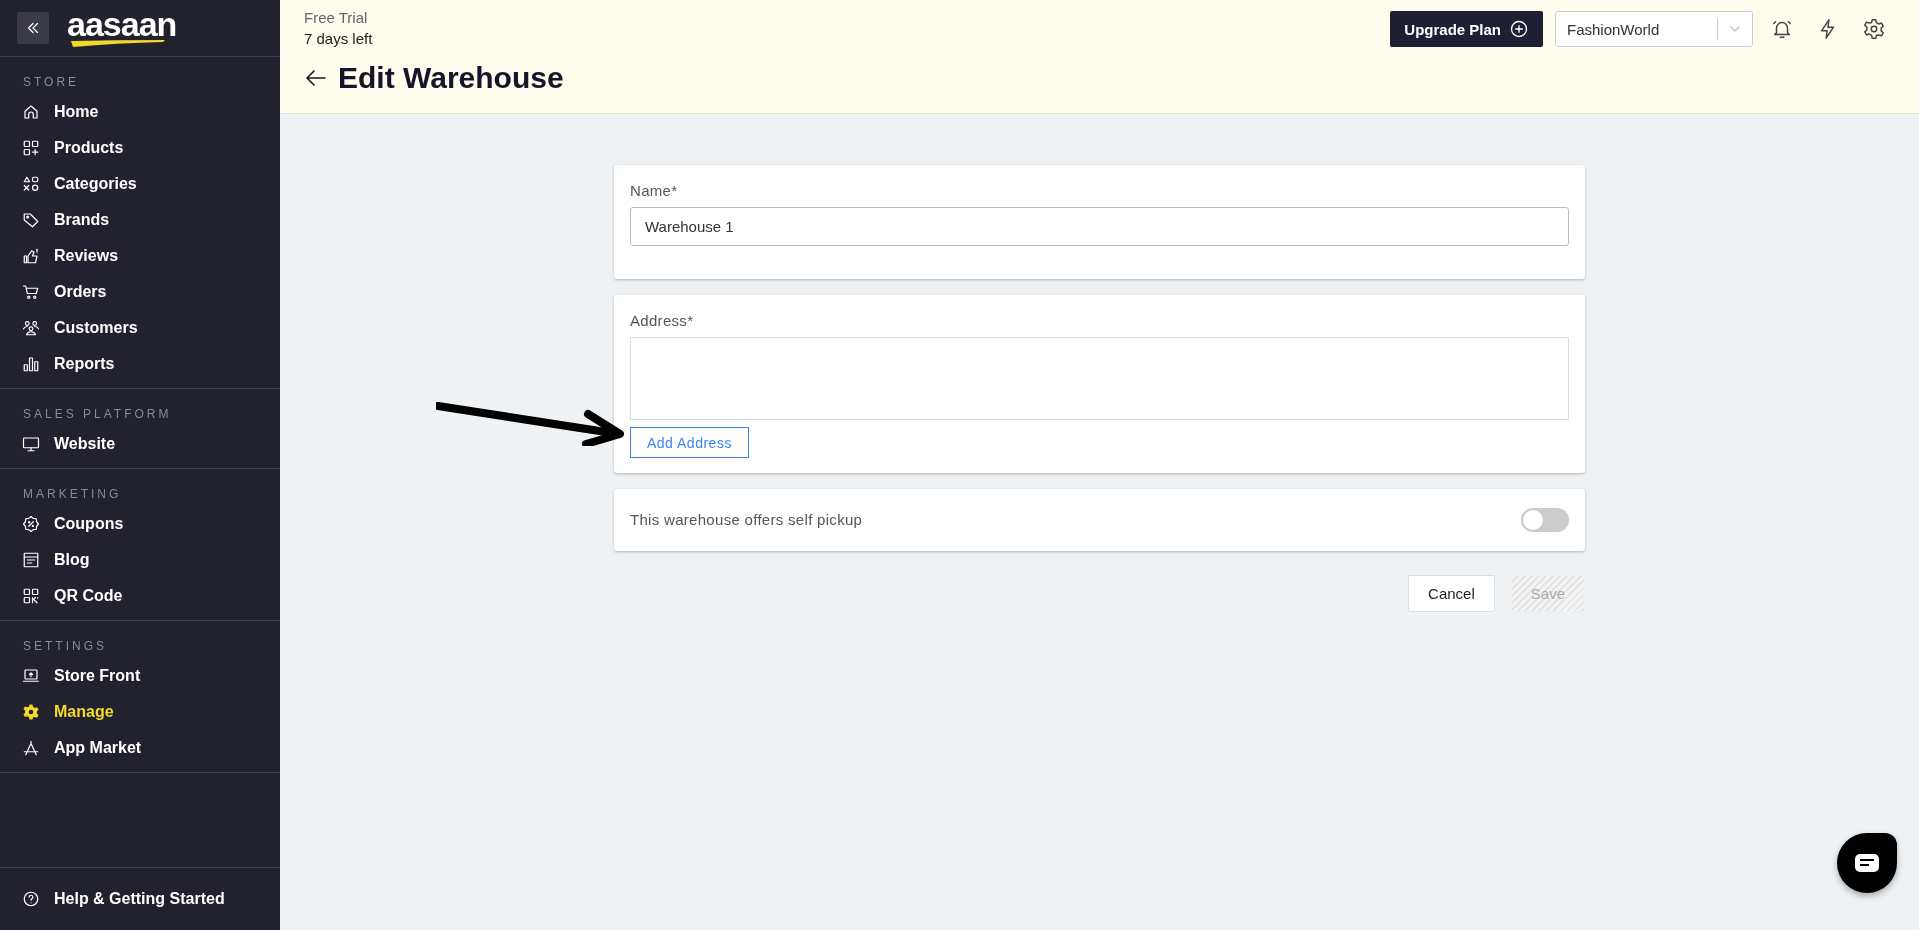 The width and height of the screenshot is (1919, 930). Describe the element at coordinates (31, 328) in the screenshot. I see `people-icon` at that location.